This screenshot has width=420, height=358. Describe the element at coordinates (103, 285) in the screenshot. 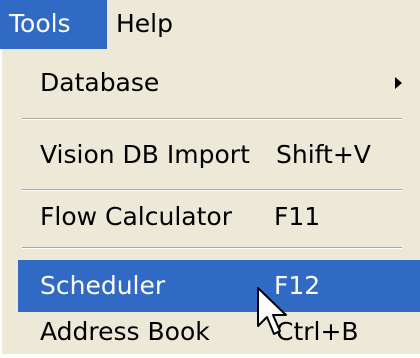

I see `menu-item-label: Scheduler` at that location.